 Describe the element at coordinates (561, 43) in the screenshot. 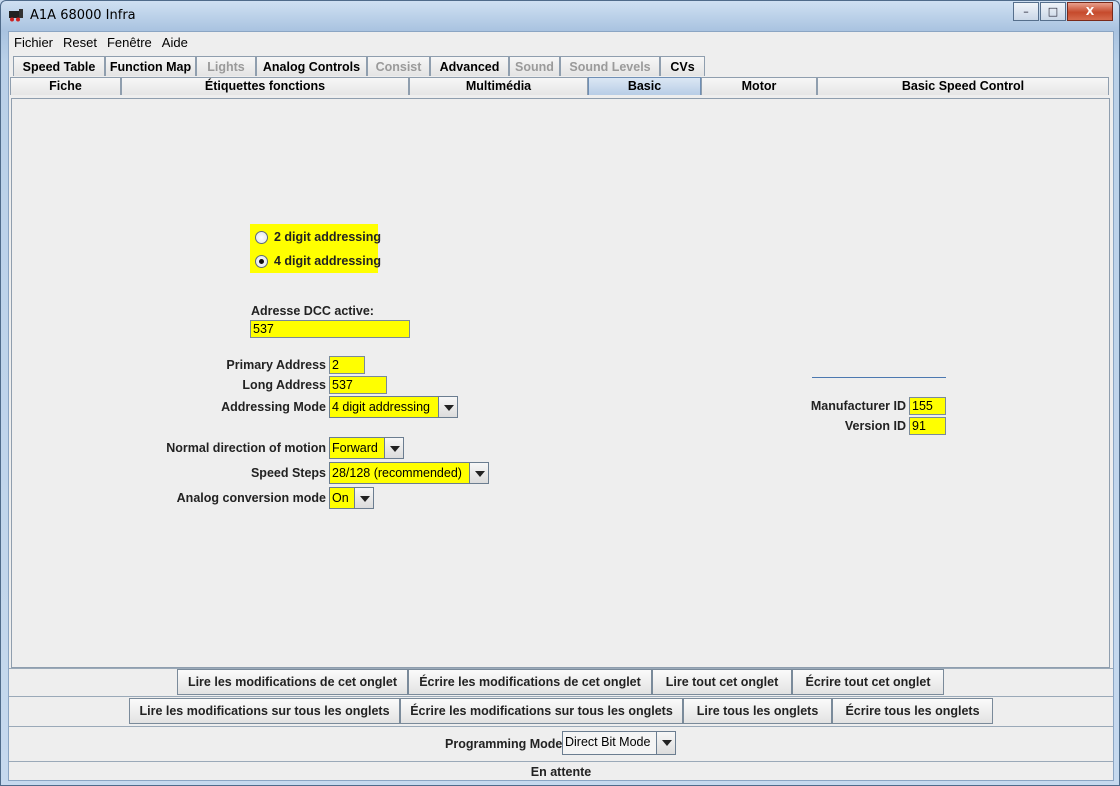

I see `menu-bar: Fichier Reset Fenêtre Aide` at that location.